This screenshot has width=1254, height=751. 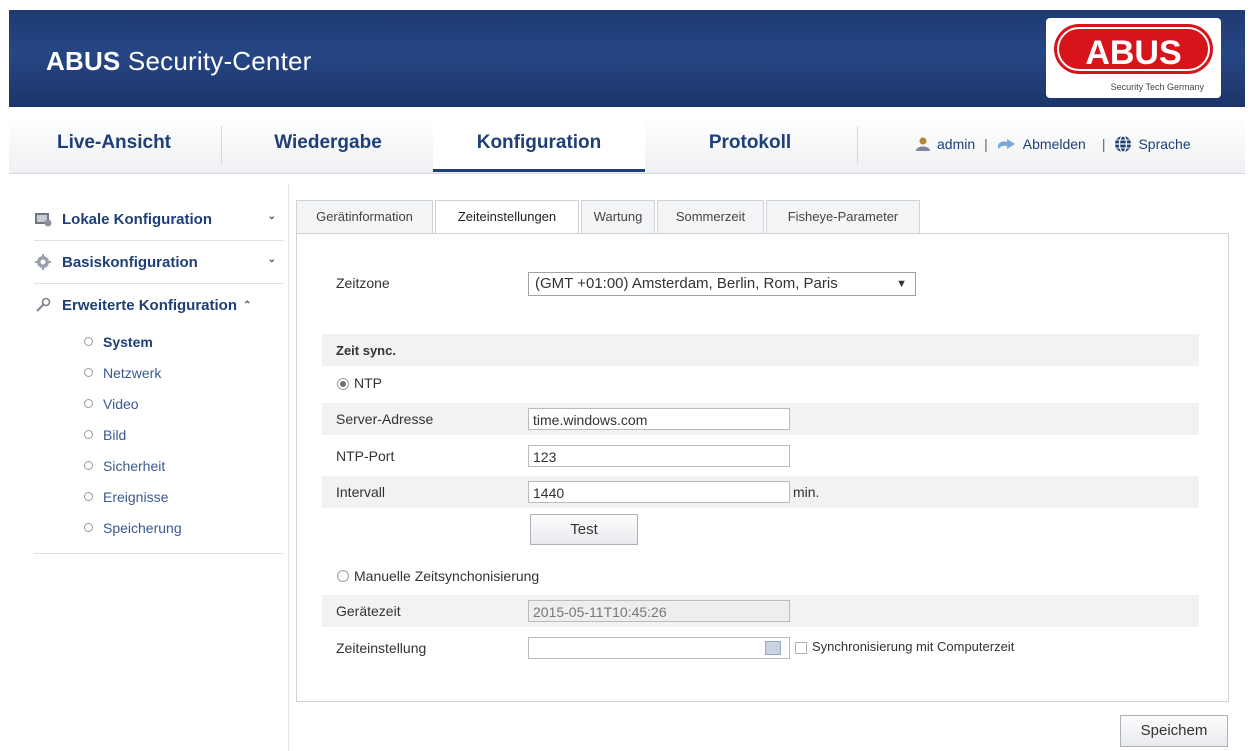 I want to click on time-setting-input, so click(x=659, y=648).